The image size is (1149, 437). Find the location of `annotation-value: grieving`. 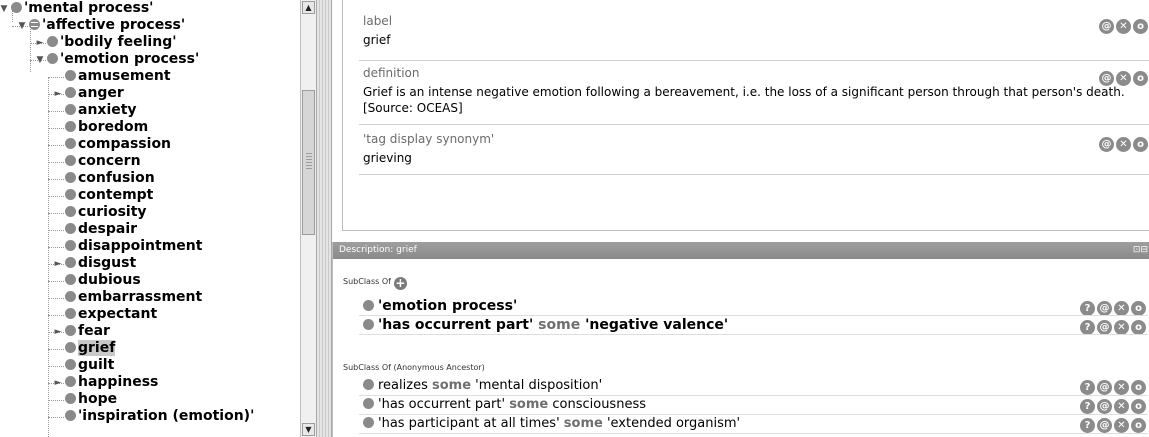

annotation-value: grieving is located at coordinates (387, 158).